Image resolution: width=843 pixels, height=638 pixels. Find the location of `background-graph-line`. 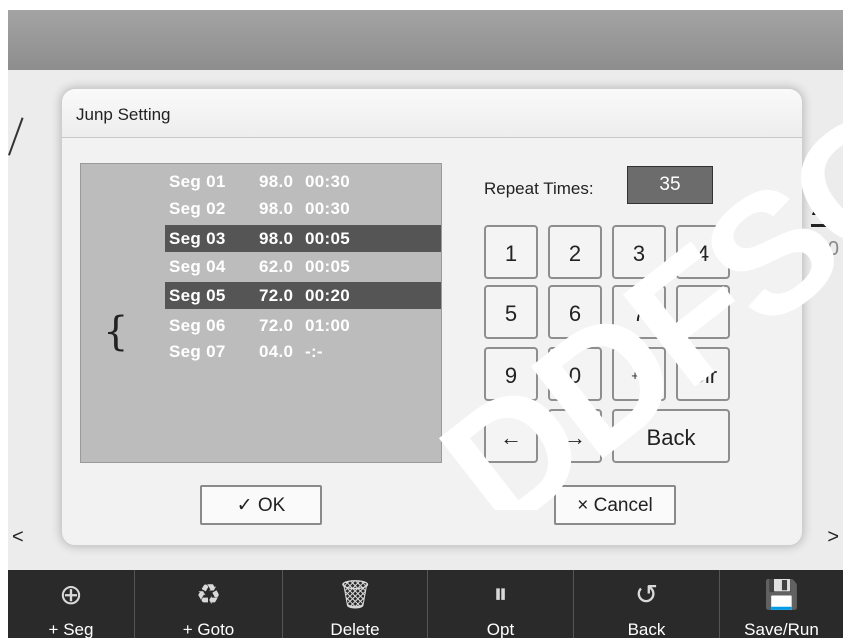

background-graph-line is located at coordinates (16, 136).